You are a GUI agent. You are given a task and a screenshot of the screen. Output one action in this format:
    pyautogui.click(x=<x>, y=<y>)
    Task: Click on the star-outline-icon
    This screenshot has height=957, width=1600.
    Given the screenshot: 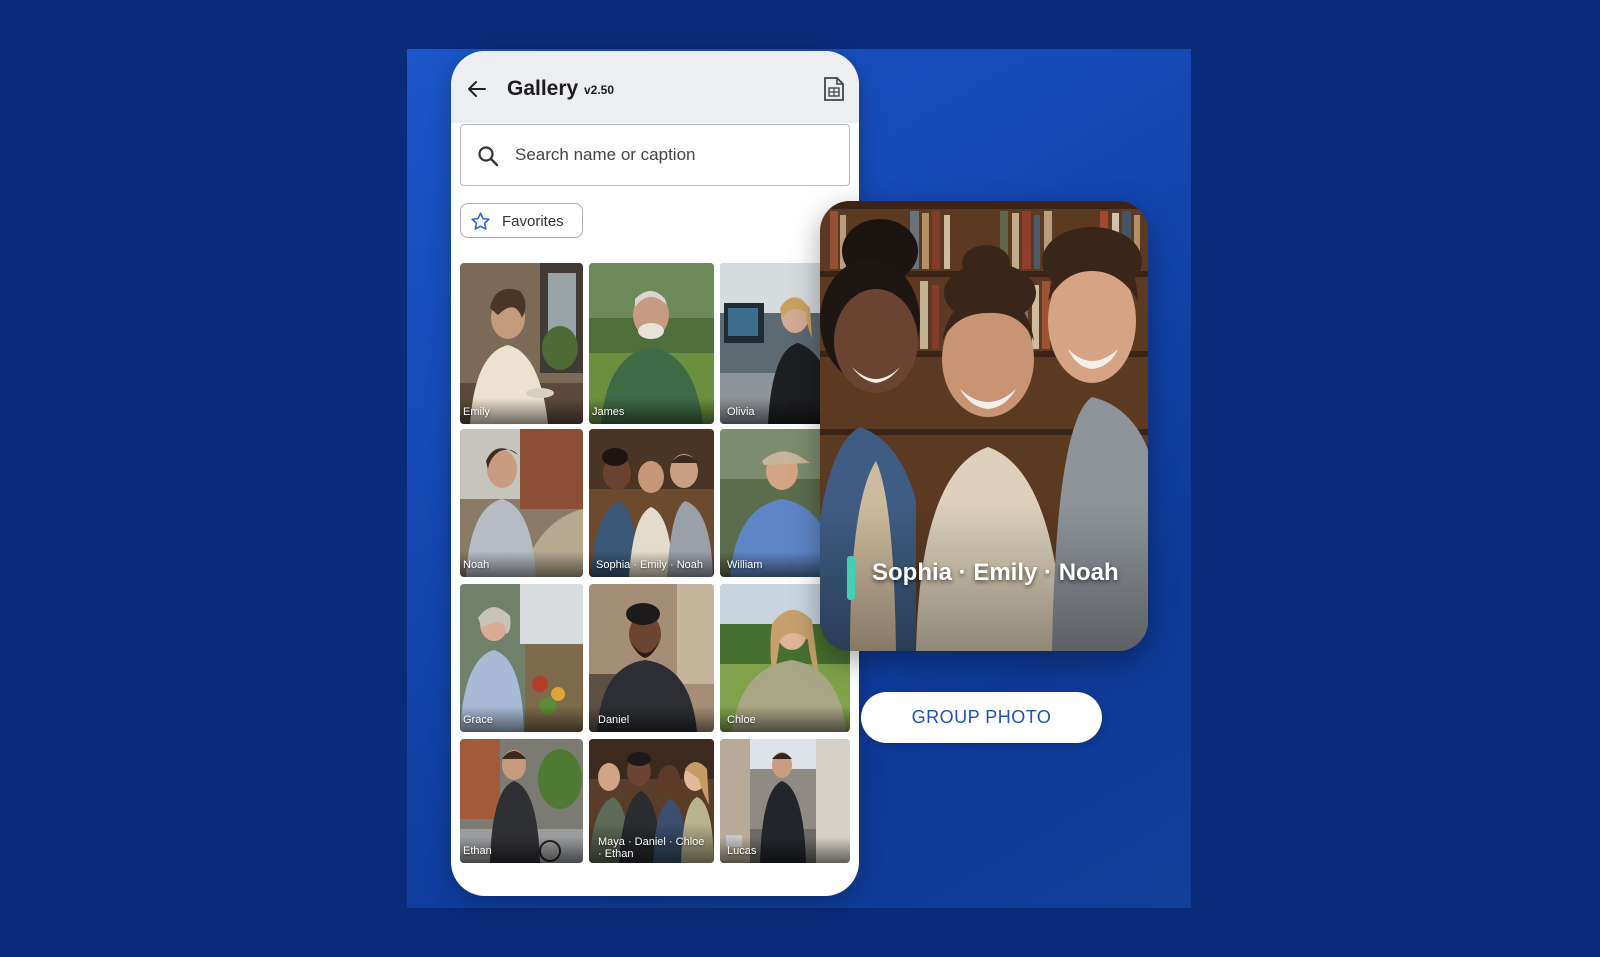 What is the action you would take?
    pyautogui.click(x=480, y=221)
    